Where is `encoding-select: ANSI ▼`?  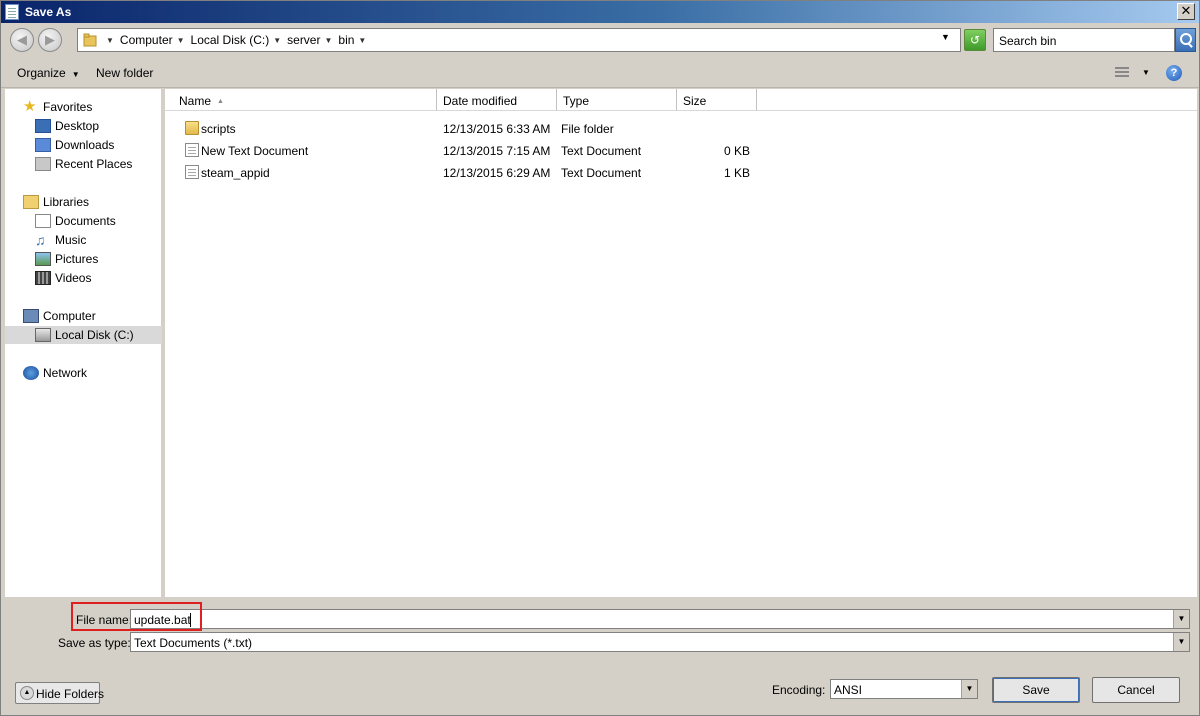
encoding-select: ANSI ▼ is located at coordinates (904, 689).